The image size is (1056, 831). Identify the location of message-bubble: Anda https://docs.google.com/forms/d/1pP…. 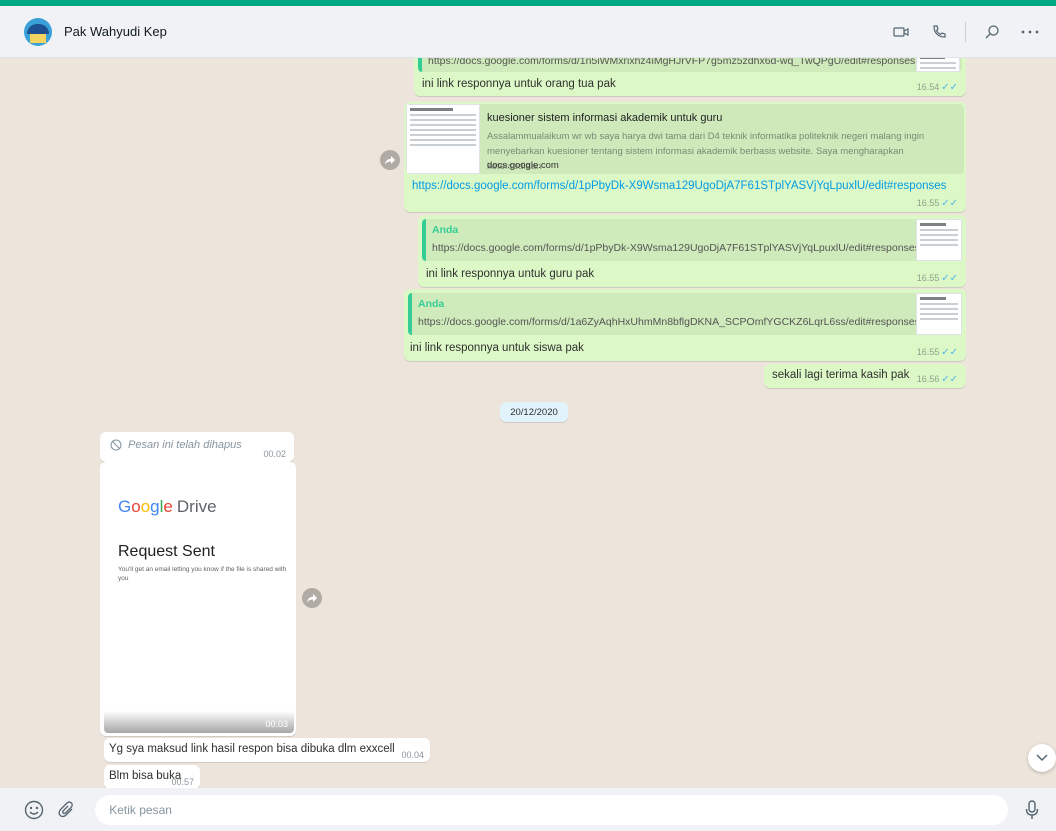
(692, 251).